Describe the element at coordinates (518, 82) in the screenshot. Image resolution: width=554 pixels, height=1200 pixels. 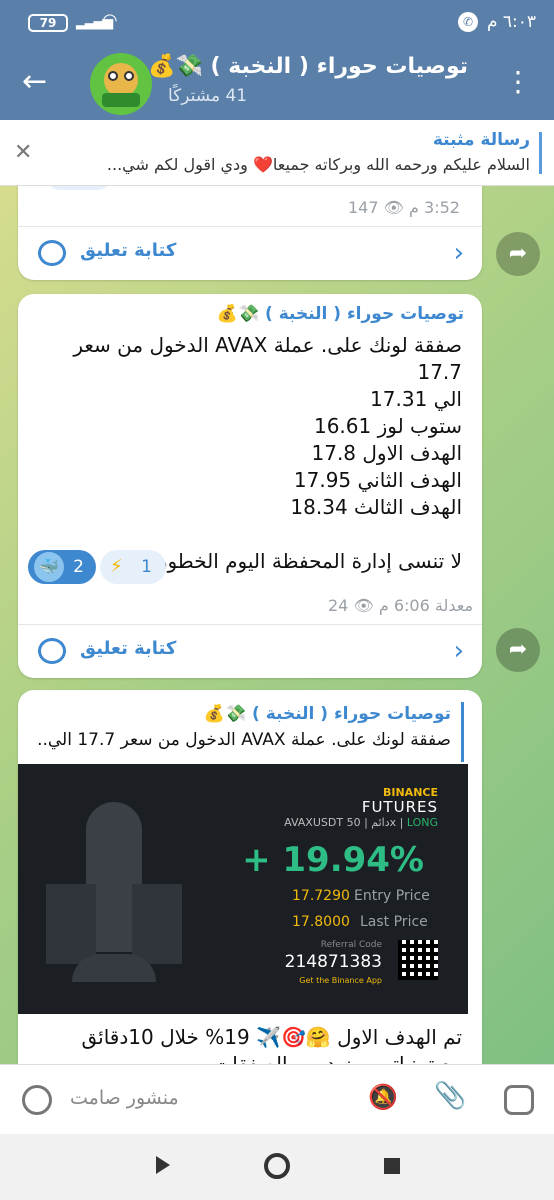
I see `more-menu-icon: ⋮` at that location.